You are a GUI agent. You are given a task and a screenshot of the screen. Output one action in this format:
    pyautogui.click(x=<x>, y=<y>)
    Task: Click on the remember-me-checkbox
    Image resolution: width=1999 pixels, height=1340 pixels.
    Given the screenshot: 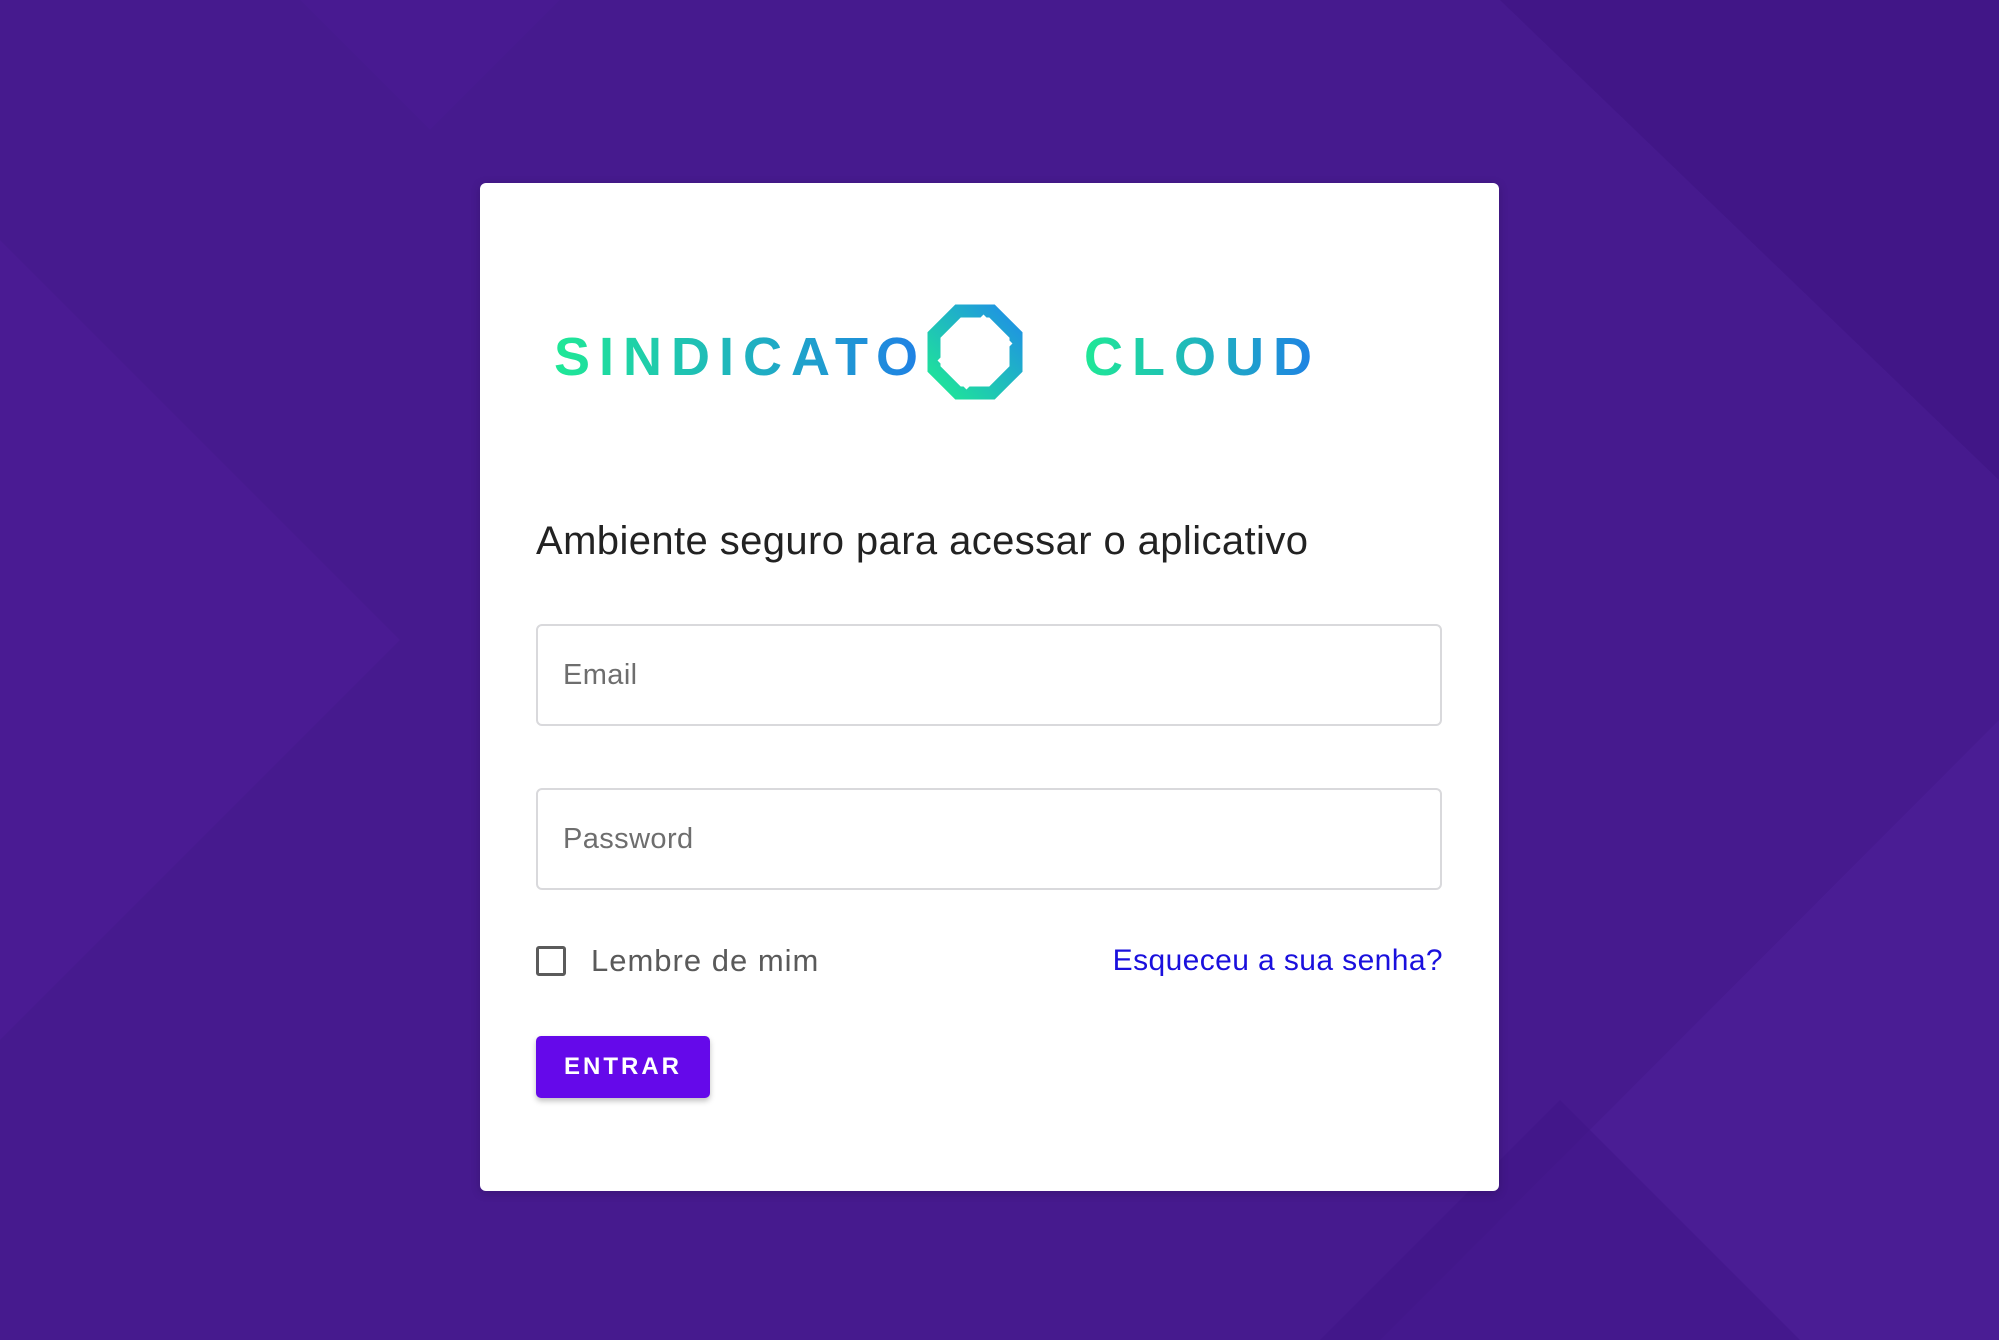 What is the action you would take?
    pyautogui.click(x=551, y=961)
    